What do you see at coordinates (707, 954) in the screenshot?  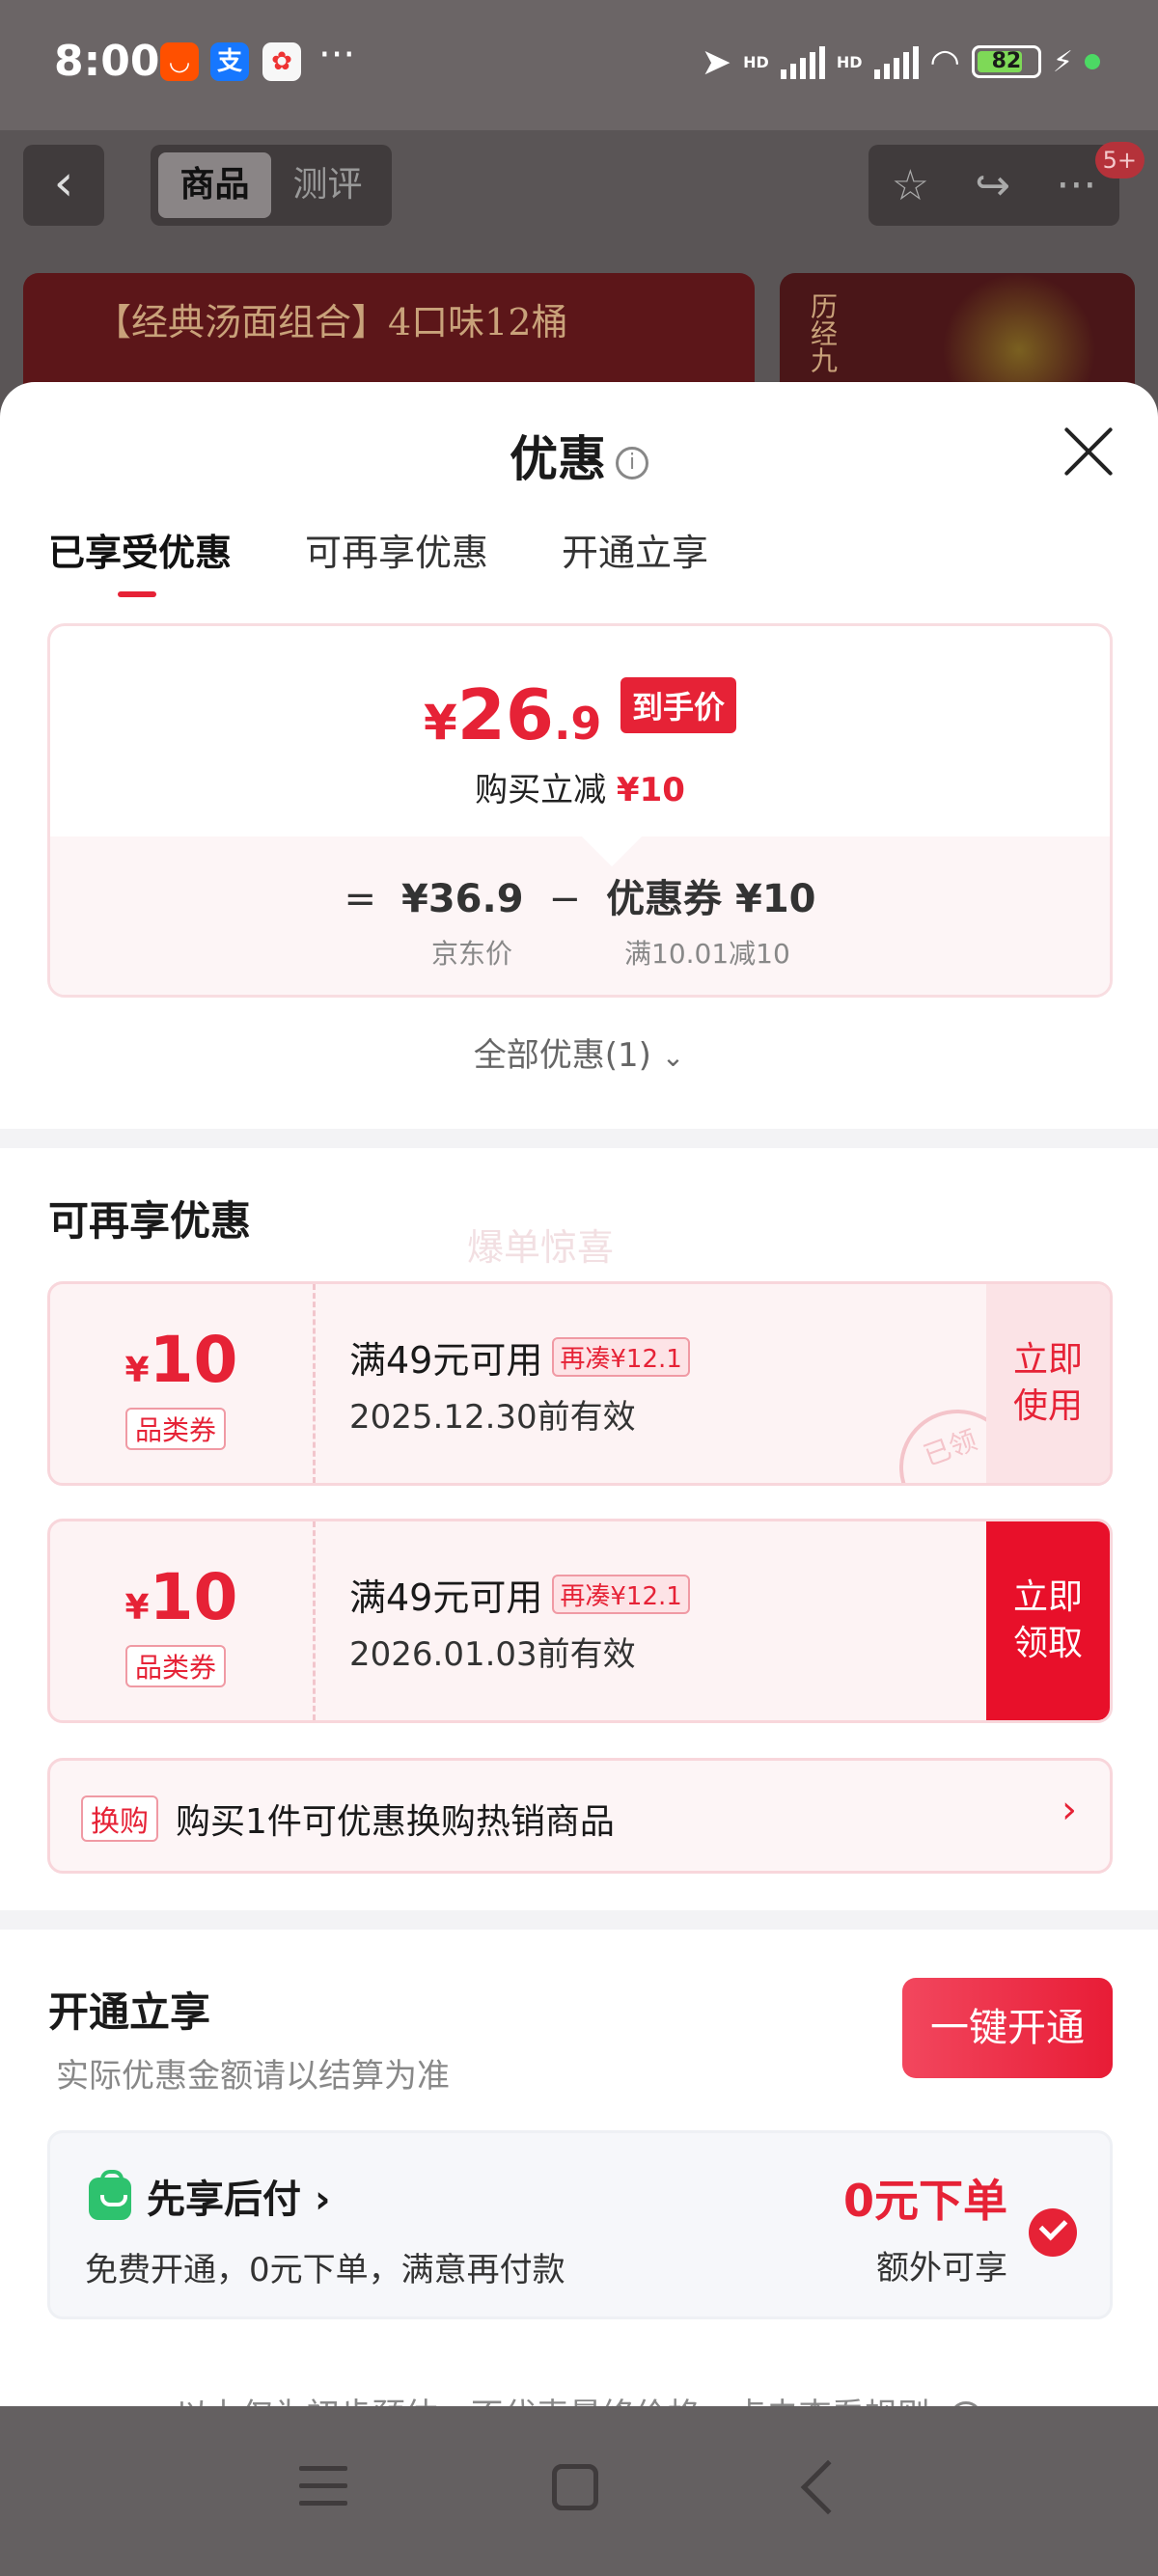 I see `coupon-condition-label: 满10.01减10` at bounding box center [707, 954].